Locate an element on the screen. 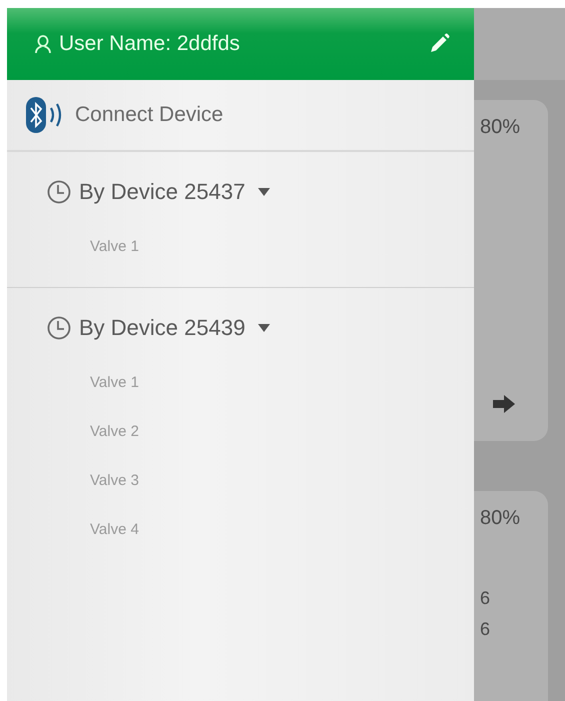 This screenshot has width=565, height=701. user-icon is located at coordinates (43, 44).